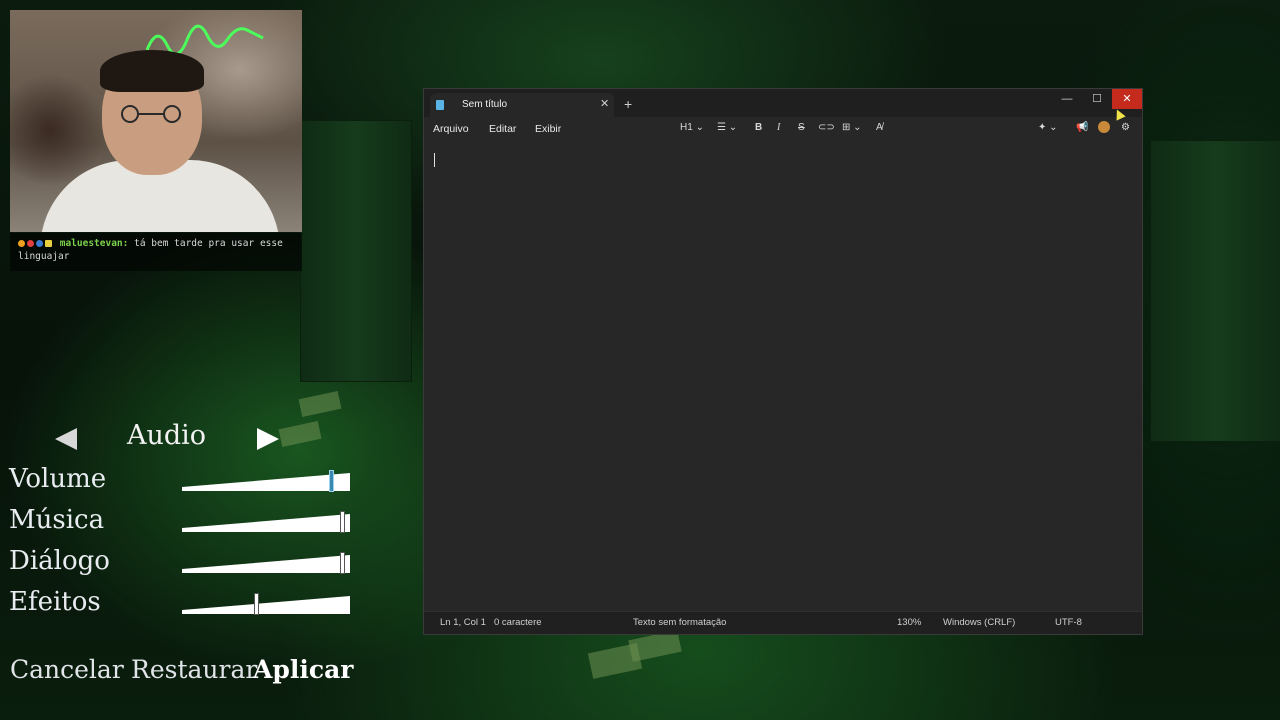  What do you see at coordinates (1104, 127) in the screenshot?
I see `account-avatar-icon` at bounding box center [1104, 127].